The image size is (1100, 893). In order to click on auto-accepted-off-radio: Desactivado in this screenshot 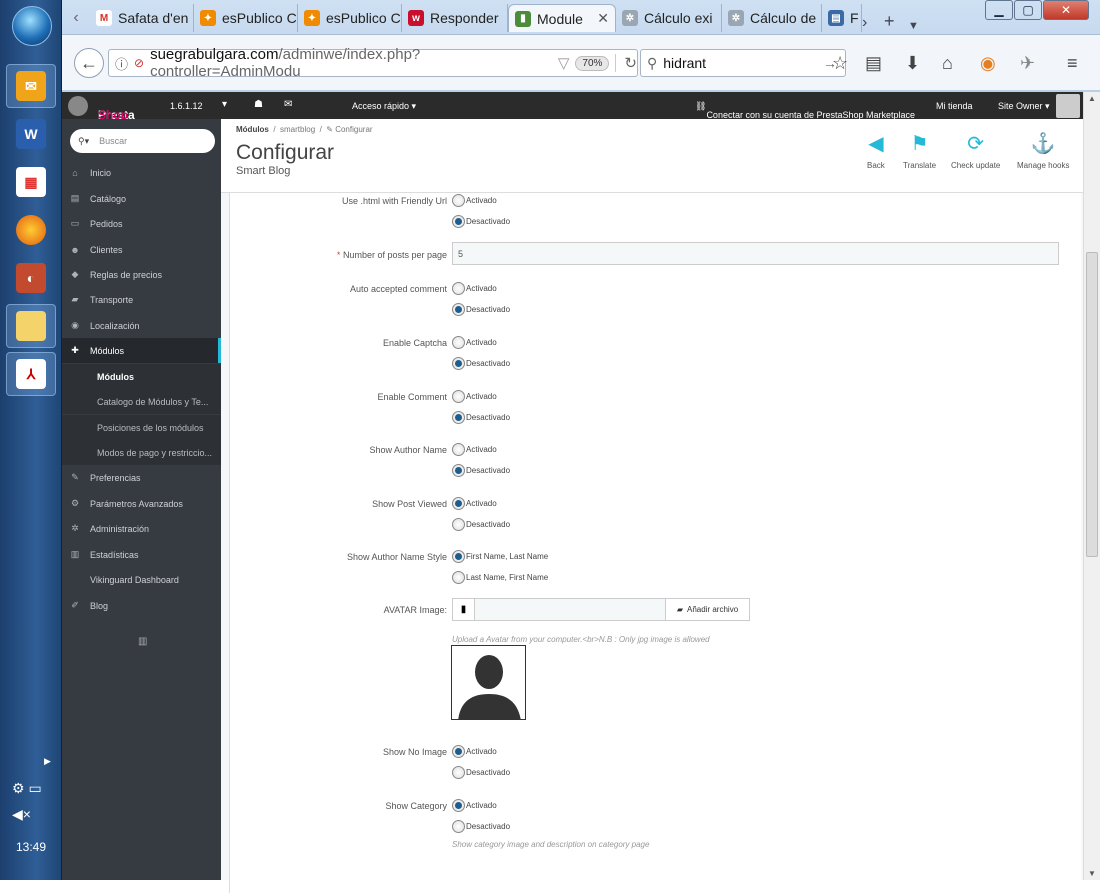, I will do `click(481, 309)`.